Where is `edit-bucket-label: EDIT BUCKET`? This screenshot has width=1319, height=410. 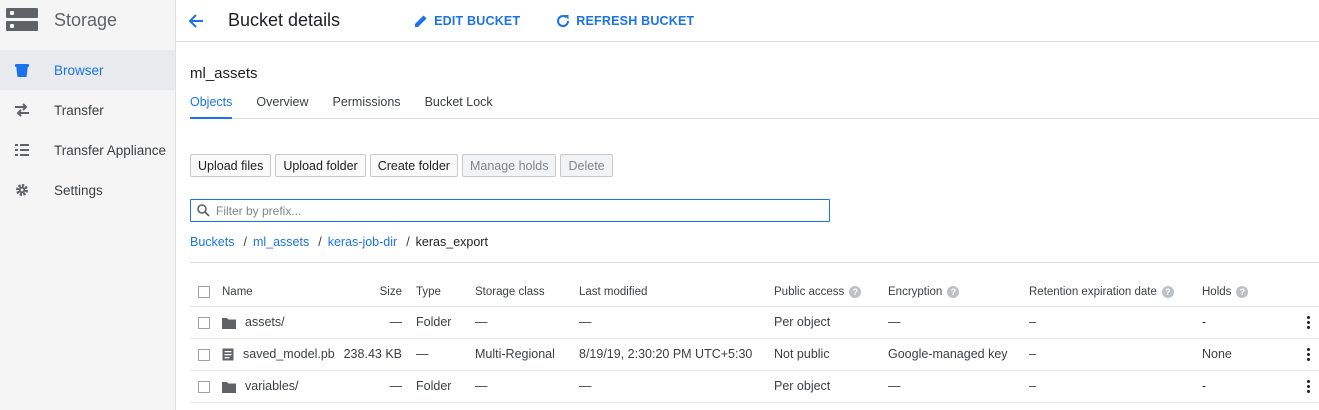 edit-bucket-label: EDIT BUCKET is located at coordinates (477, 20).